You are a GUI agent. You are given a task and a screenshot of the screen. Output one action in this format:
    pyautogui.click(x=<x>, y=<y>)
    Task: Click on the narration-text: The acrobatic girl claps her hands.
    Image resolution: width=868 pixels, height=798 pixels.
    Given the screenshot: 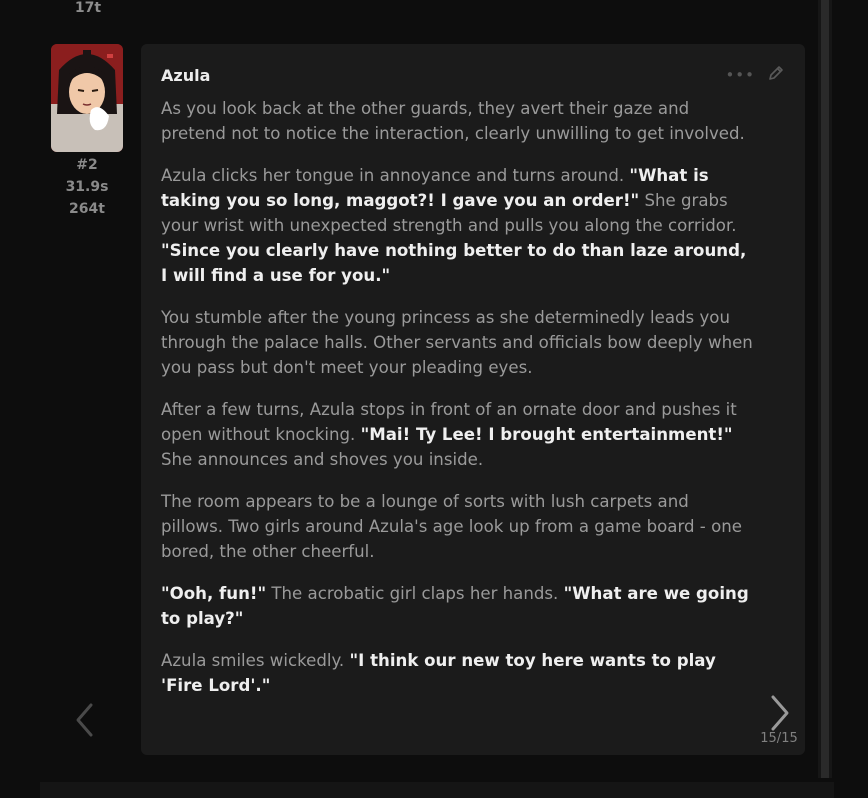 What is the action you would take?
    pyautogui.click(x=415, y=593)
    